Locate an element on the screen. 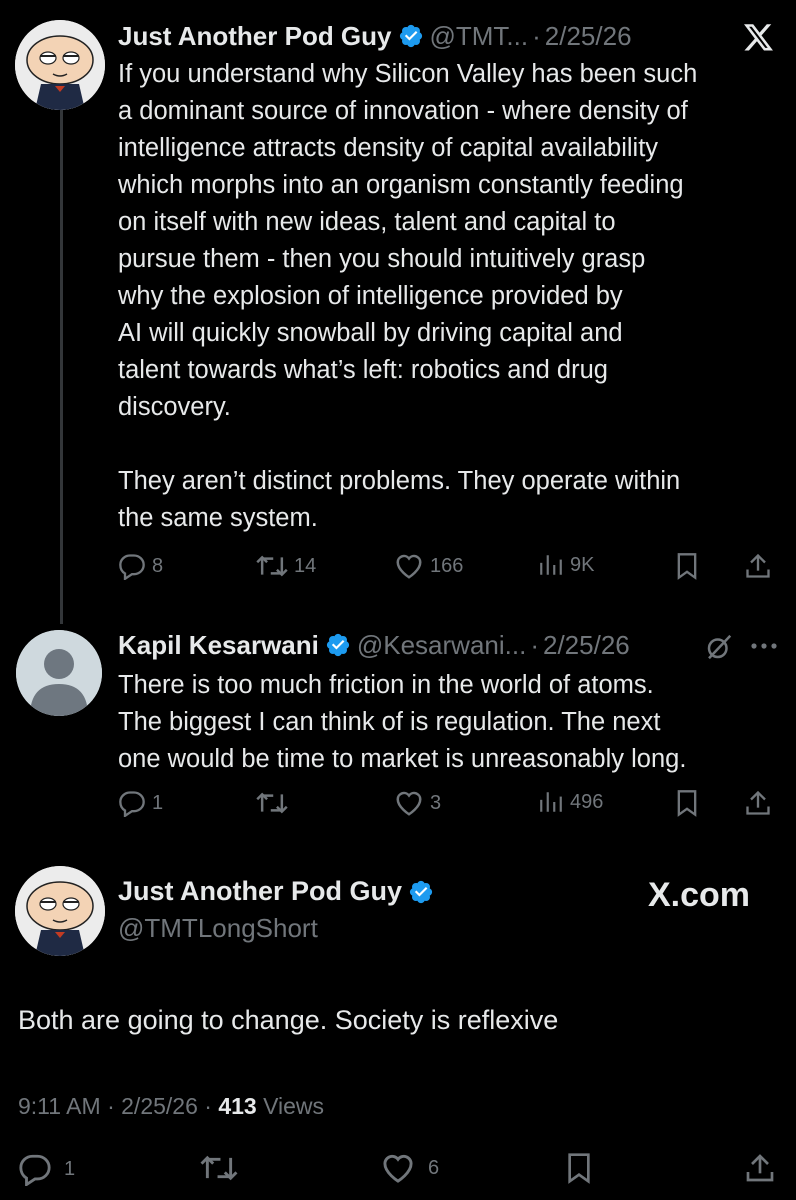 The image size is (796, 1200). like-count: 6 is located at coordinates (434, 1167).